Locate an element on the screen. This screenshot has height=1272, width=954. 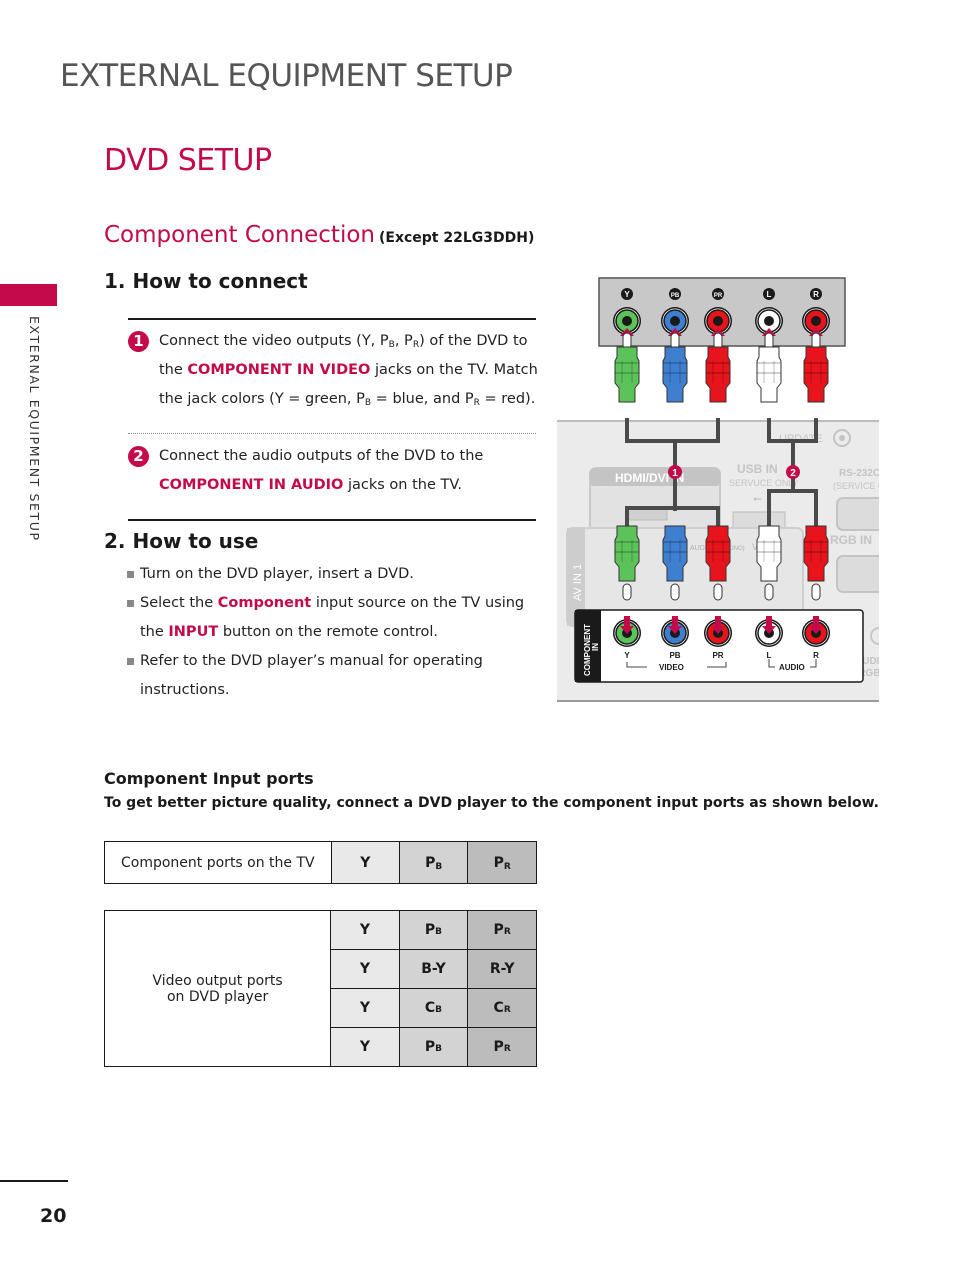
step-number-badge: 1 is located at coordinates (138, 341).